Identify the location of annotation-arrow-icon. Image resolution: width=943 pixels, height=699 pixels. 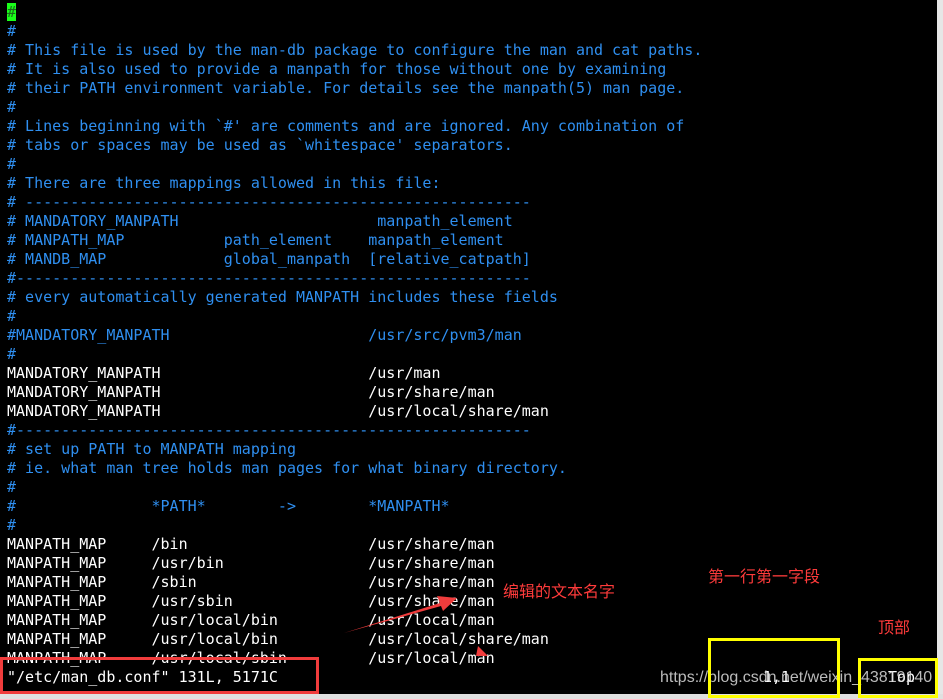
(416, 626).